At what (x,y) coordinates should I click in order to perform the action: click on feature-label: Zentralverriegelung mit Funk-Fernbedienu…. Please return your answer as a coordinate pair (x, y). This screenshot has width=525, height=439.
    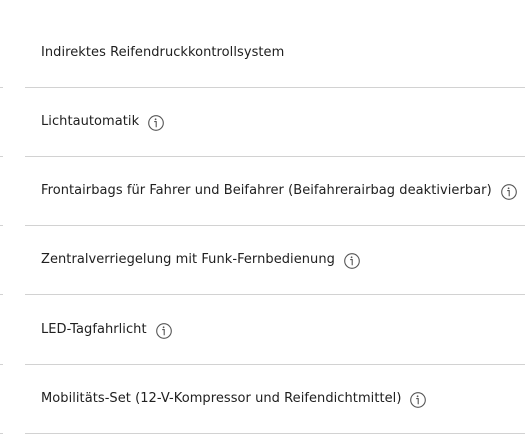
    Looking at the image, I should click on (188, 259).